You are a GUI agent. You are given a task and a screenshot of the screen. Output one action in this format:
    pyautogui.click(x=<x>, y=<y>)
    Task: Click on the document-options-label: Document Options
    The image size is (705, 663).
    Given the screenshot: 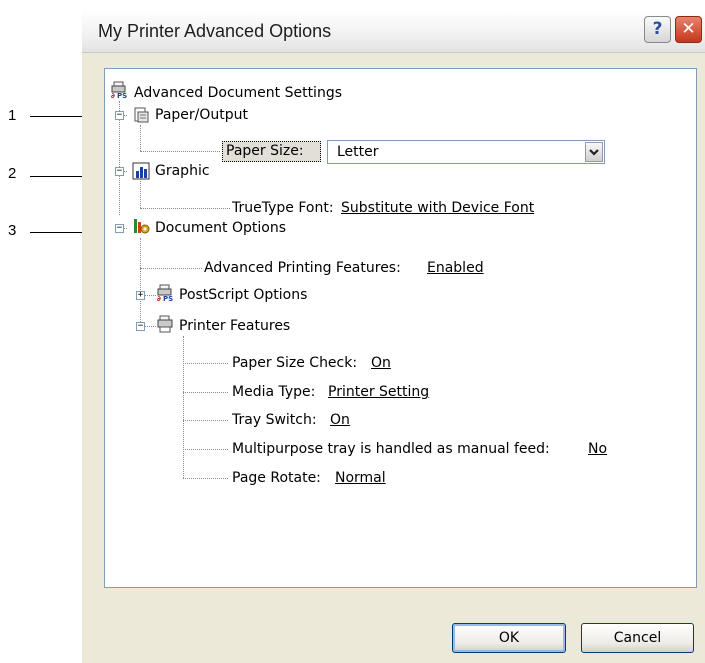 What is the action you would take?
    pyautogui.click(x=220, y=228)
    